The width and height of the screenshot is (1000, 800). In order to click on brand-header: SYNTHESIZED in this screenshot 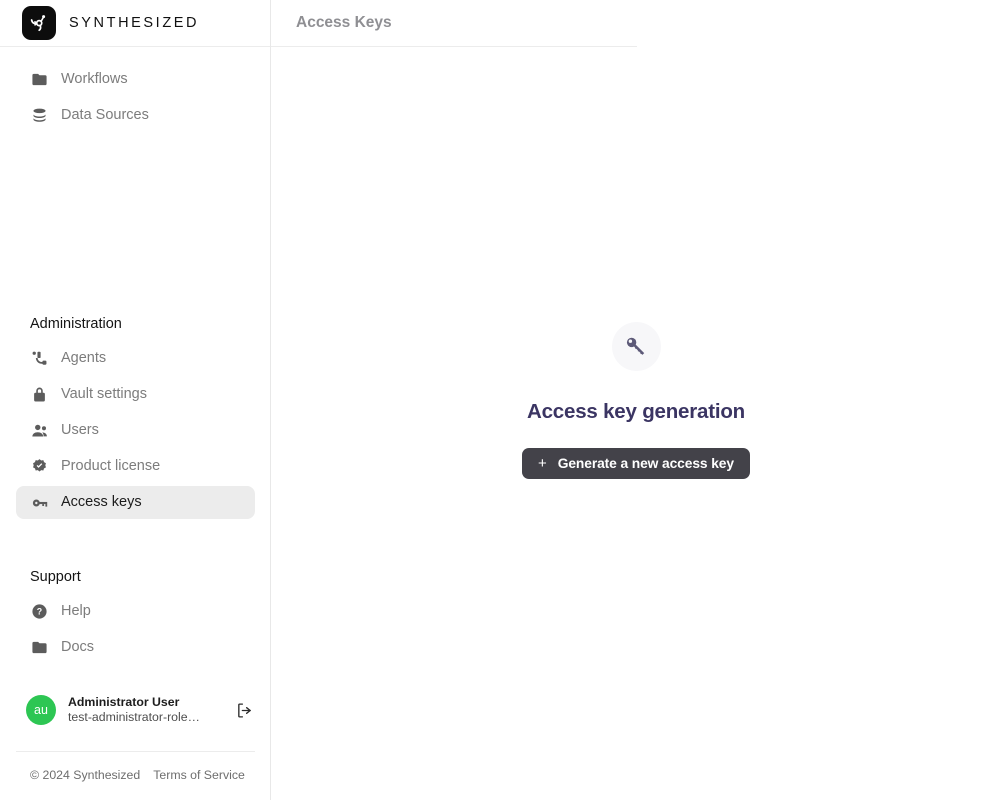, I will do `click(135, 23)`.